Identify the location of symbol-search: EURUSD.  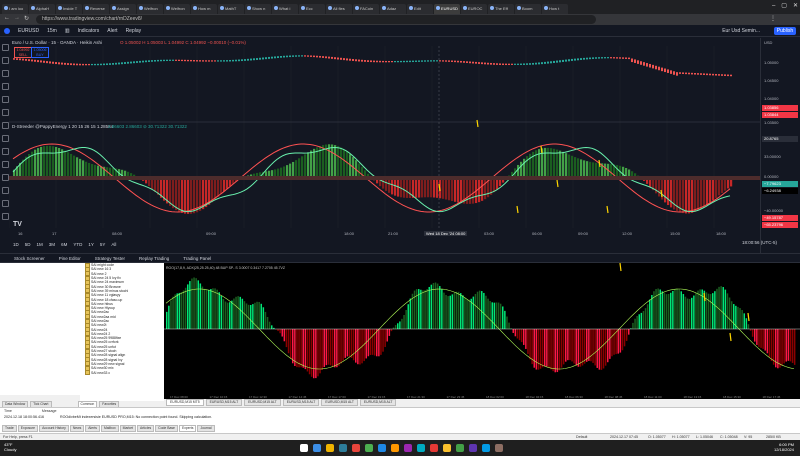
(28, 31).